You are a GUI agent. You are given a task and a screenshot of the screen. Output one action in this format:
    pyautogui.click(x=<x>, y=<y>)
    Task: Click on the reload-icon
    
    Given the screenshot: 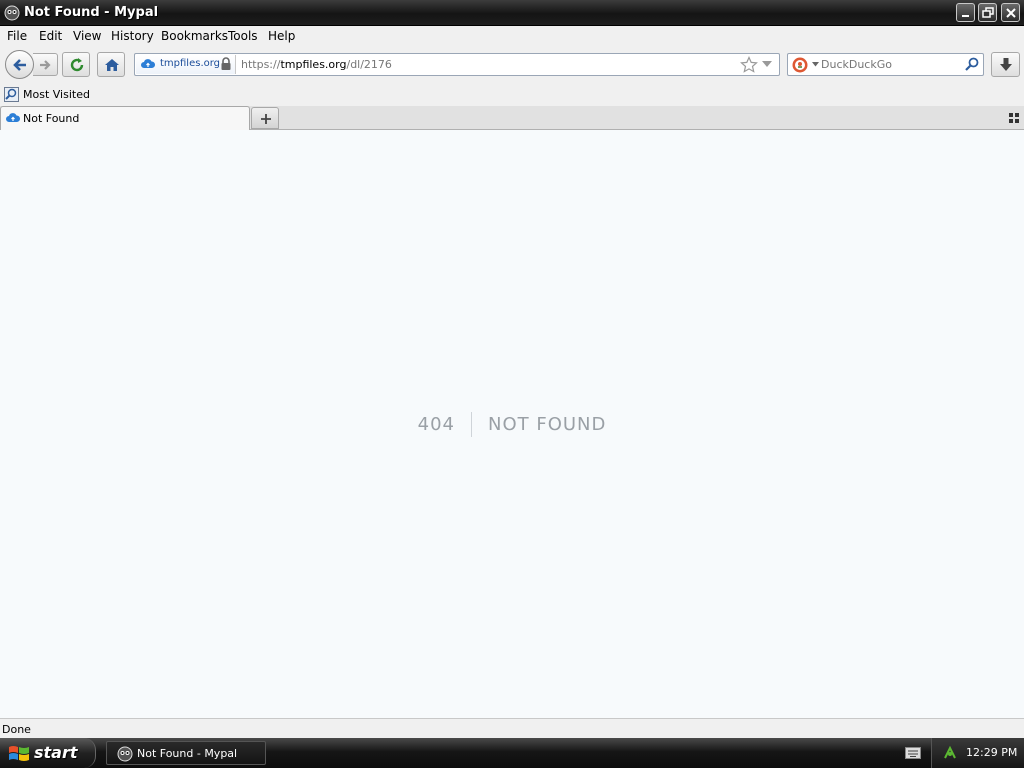 What is the action you would take?
    pyautogui.click(x=77, y=65)
    